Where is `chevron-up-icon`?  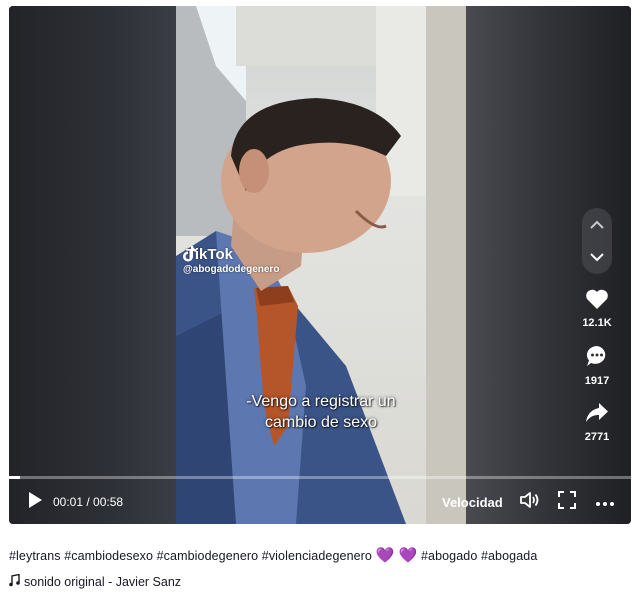
chevron-up-icon is located at coordinates (597, 225).